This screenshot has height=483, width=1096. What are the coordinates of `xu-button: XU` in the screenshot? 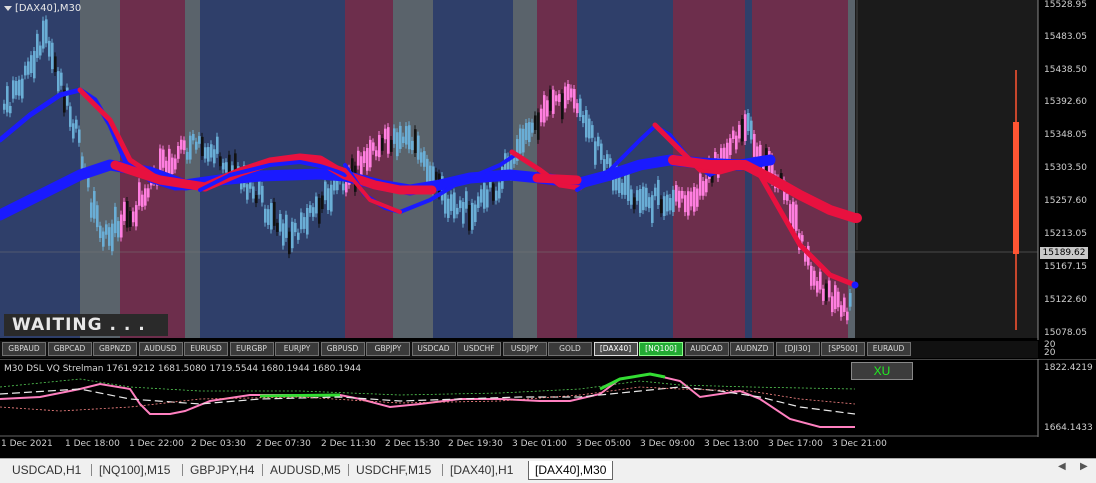 It's located at (882, 371).